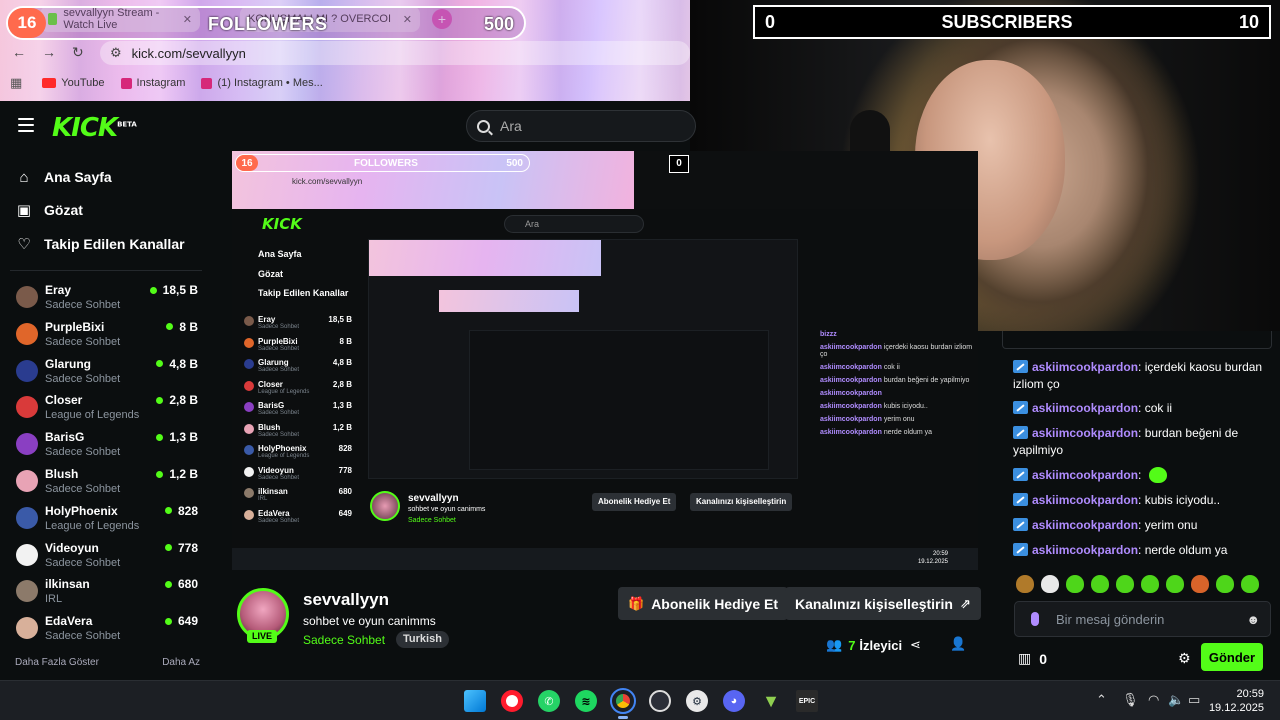 This screenshot has width=1280, height=720. What do you see at coordinates (660, 701) in the screenshot?
I see `obs-icon` at bounding box center [660, 701].